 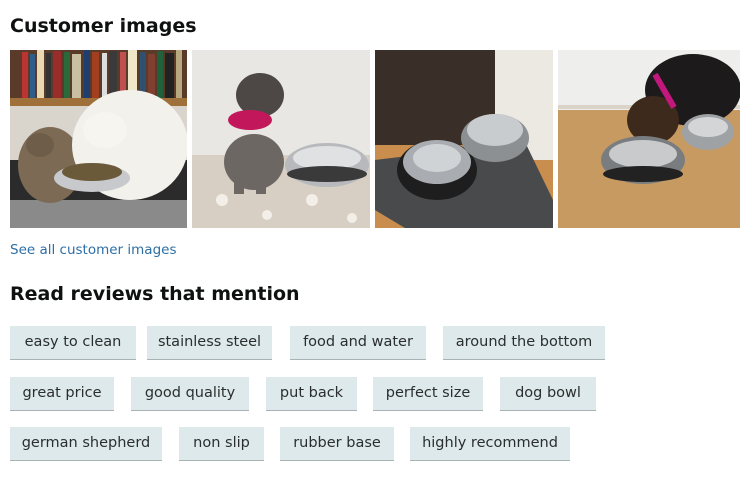 What do you see at coordinates (337, 444) in the screenshot?
I see `mention-chip: rubber base` at bounding box center [337, 444].